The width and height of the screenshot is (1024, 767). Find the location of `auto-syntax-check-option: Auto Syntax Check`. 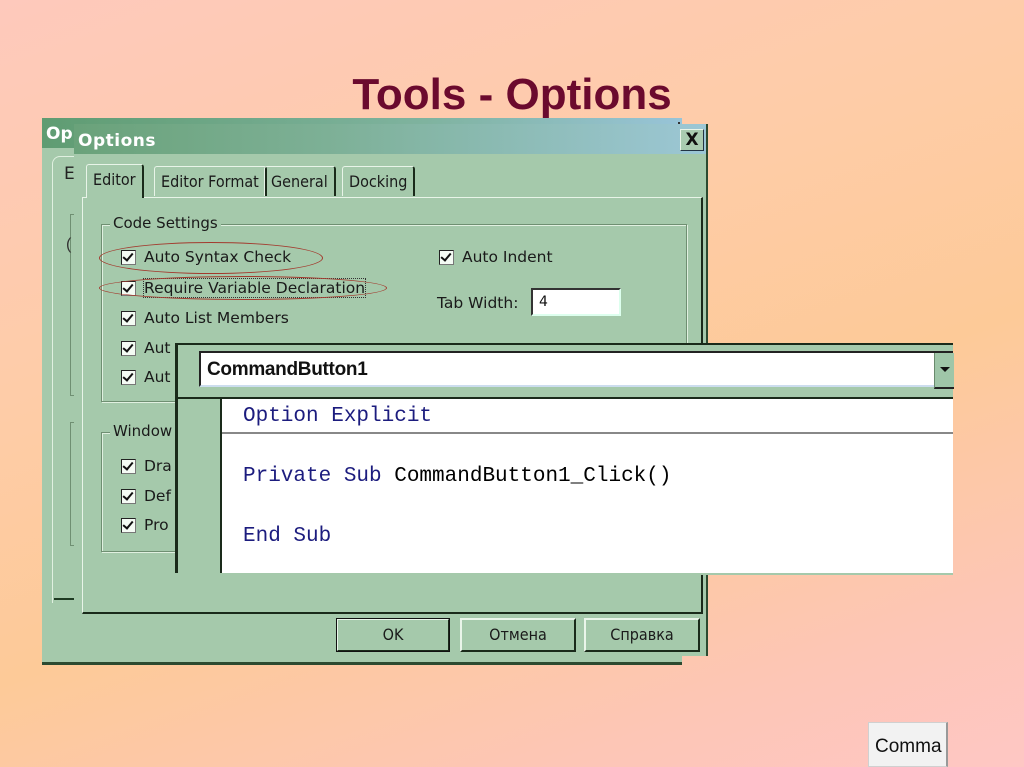

auto-syntax-check-option: Auto Syntax Check is located at coordinates (206, 258).